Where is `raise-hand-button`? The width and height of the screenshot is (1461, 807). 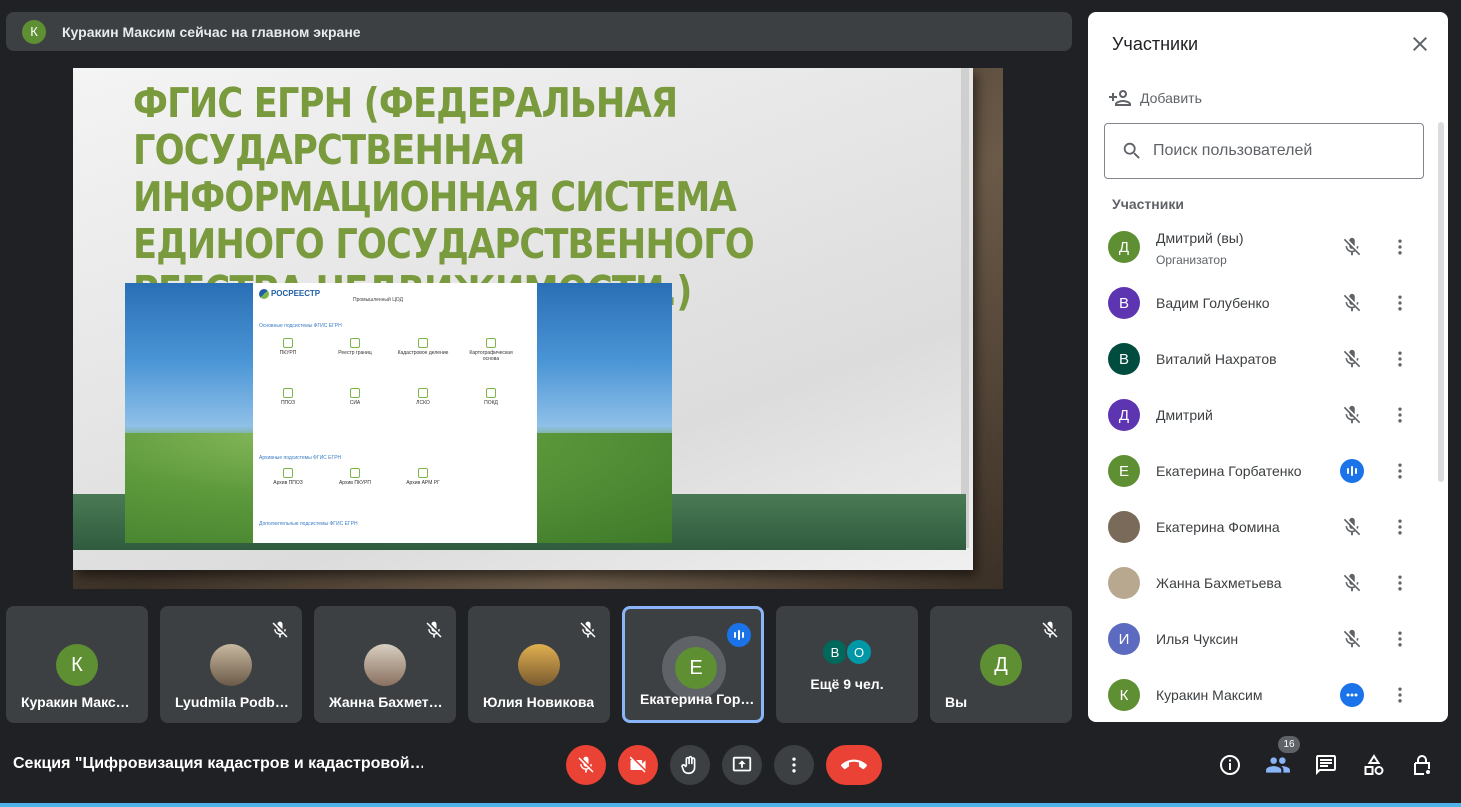 raise-hand-button is located at coordinates (690, 765).